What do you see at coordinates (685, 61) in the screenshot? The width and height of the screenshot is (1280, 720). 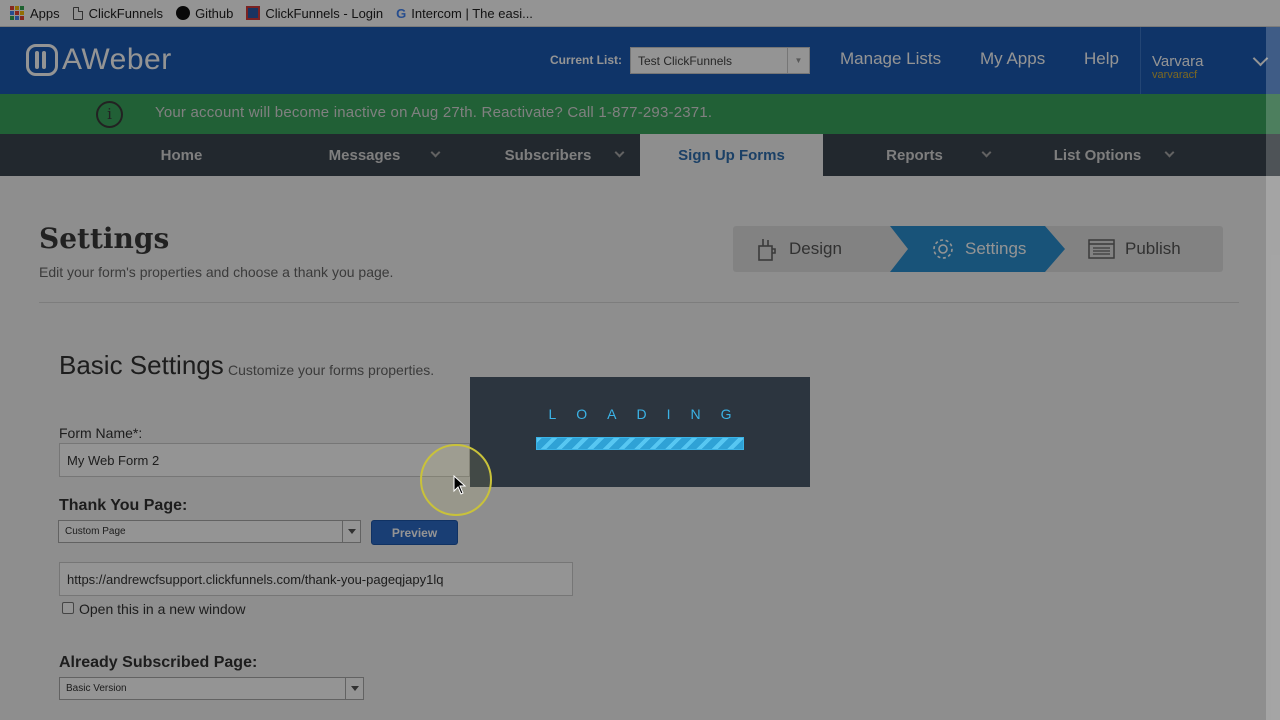 I see `current-list-value: Test ClickFunnels` at bounding box center [685, 61].